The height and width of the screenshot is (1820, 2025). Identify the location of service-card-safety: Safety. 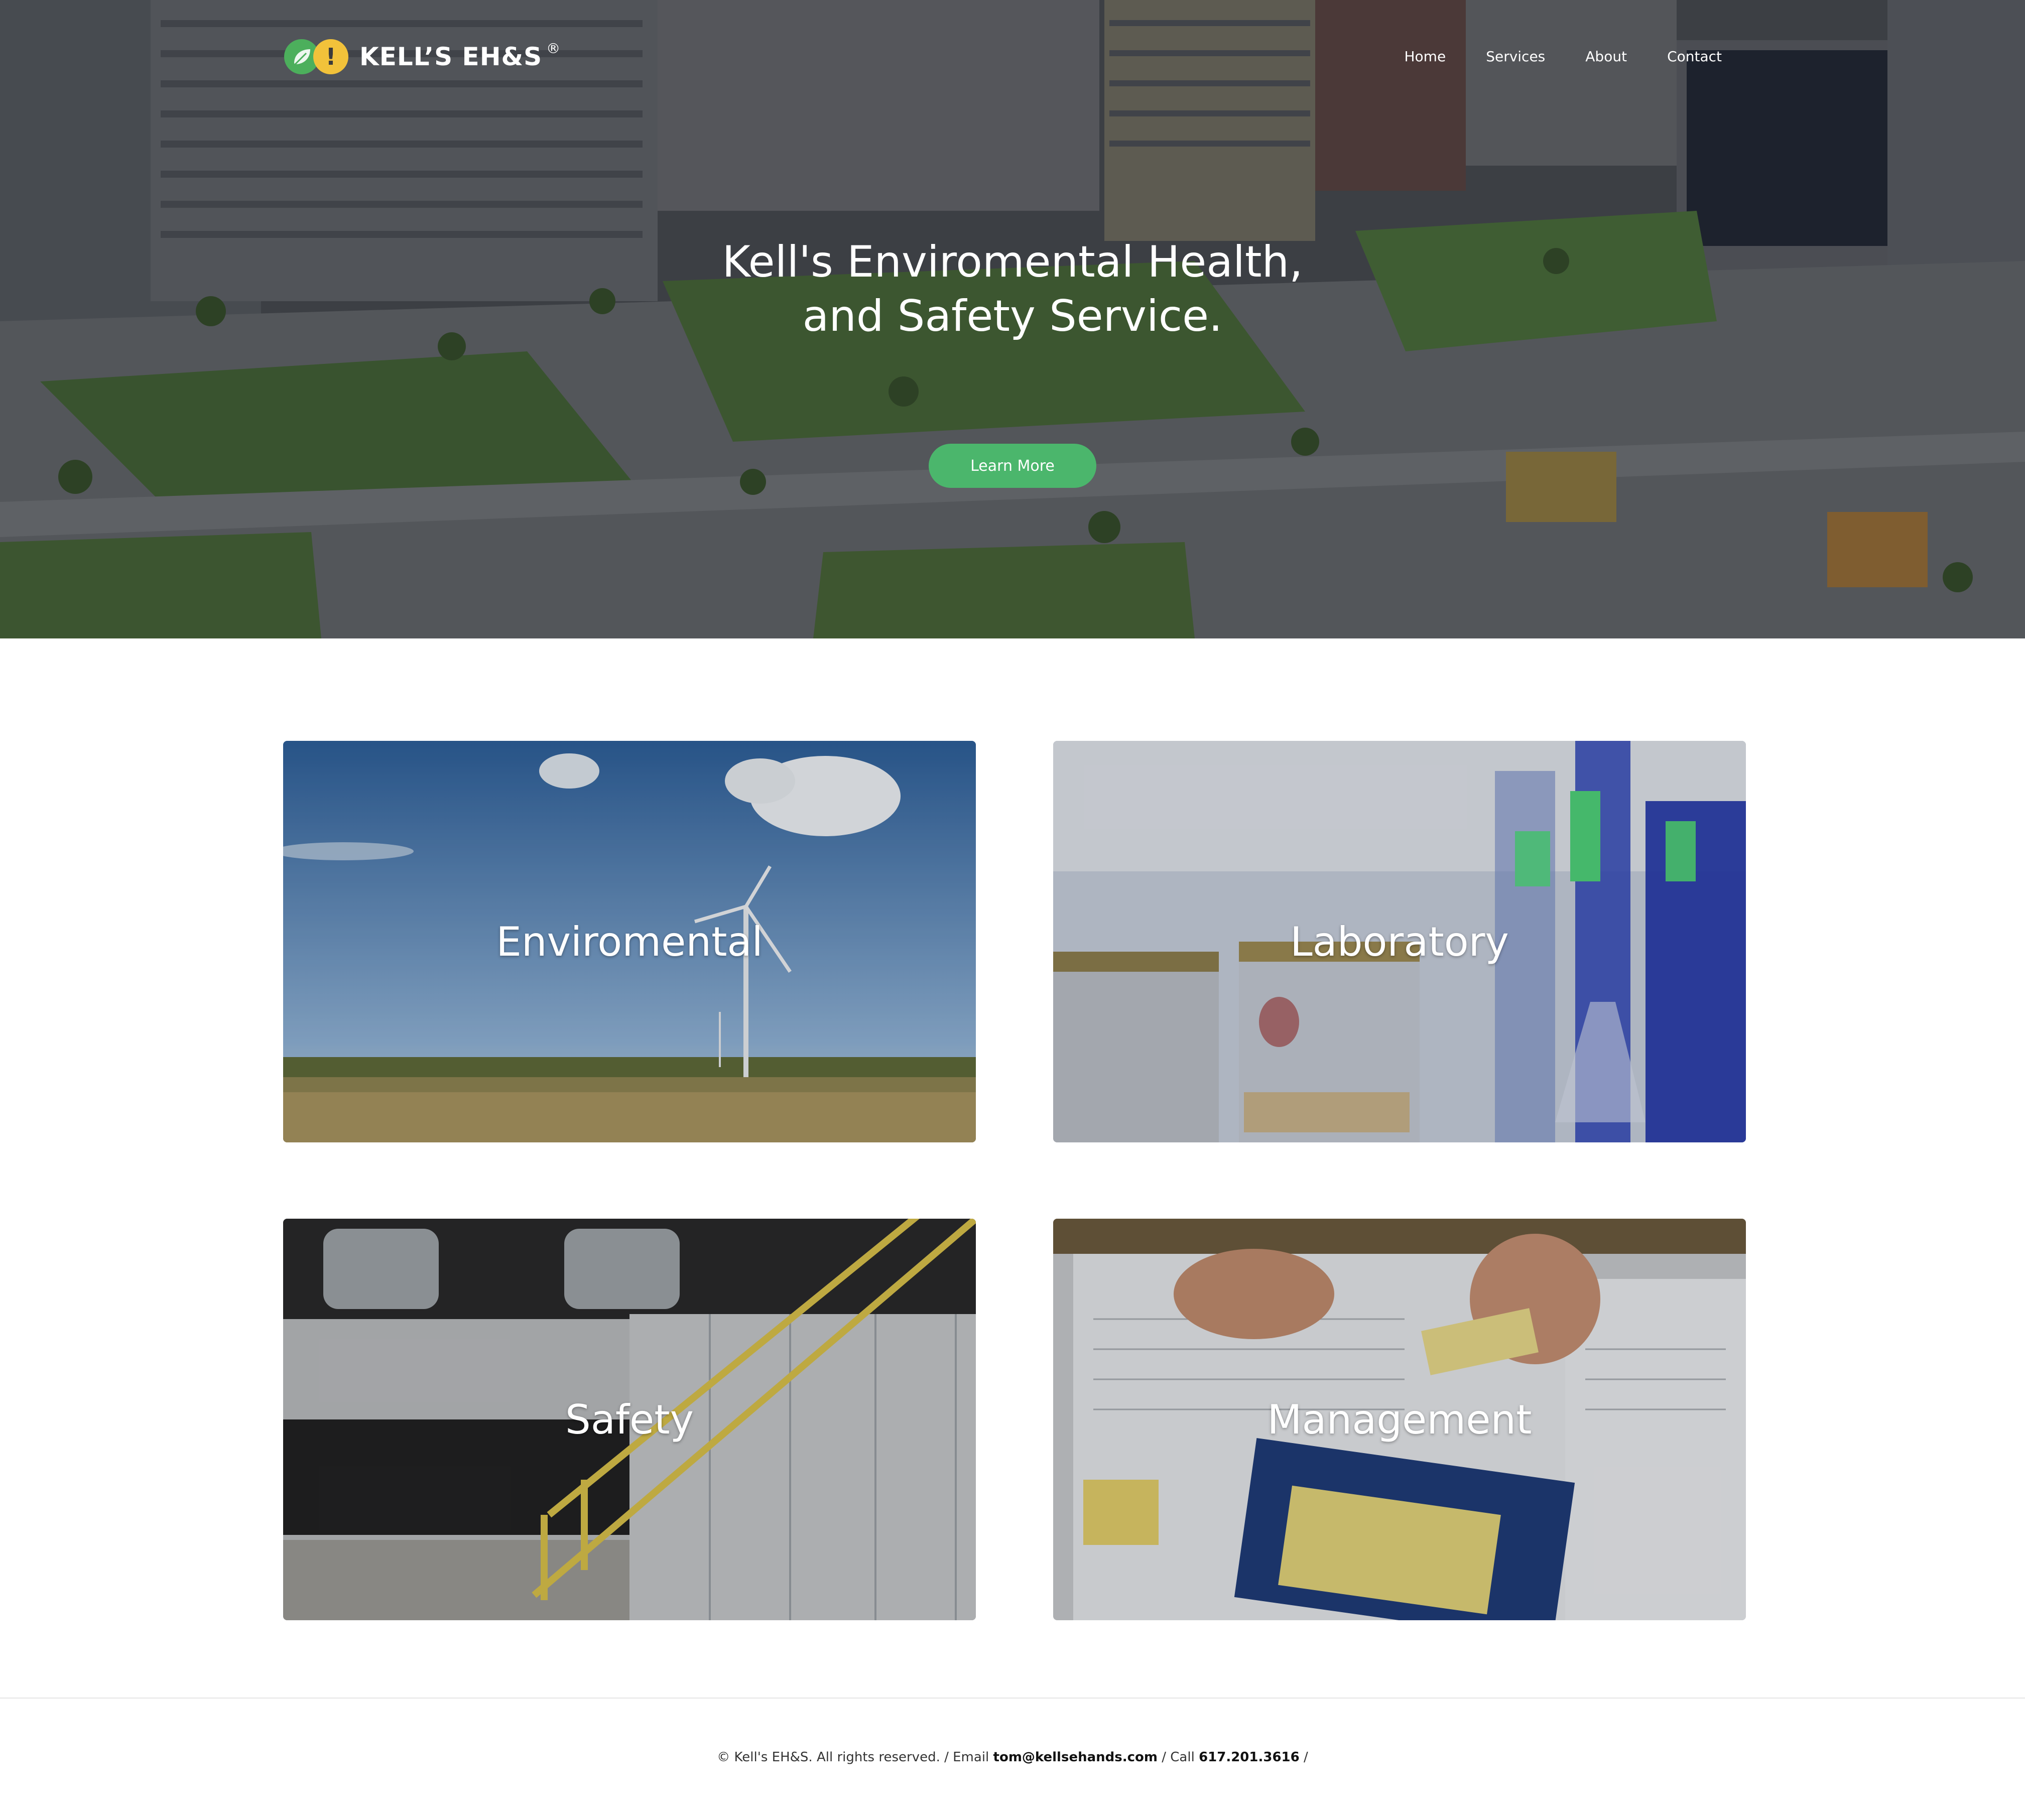
(629, 1419).